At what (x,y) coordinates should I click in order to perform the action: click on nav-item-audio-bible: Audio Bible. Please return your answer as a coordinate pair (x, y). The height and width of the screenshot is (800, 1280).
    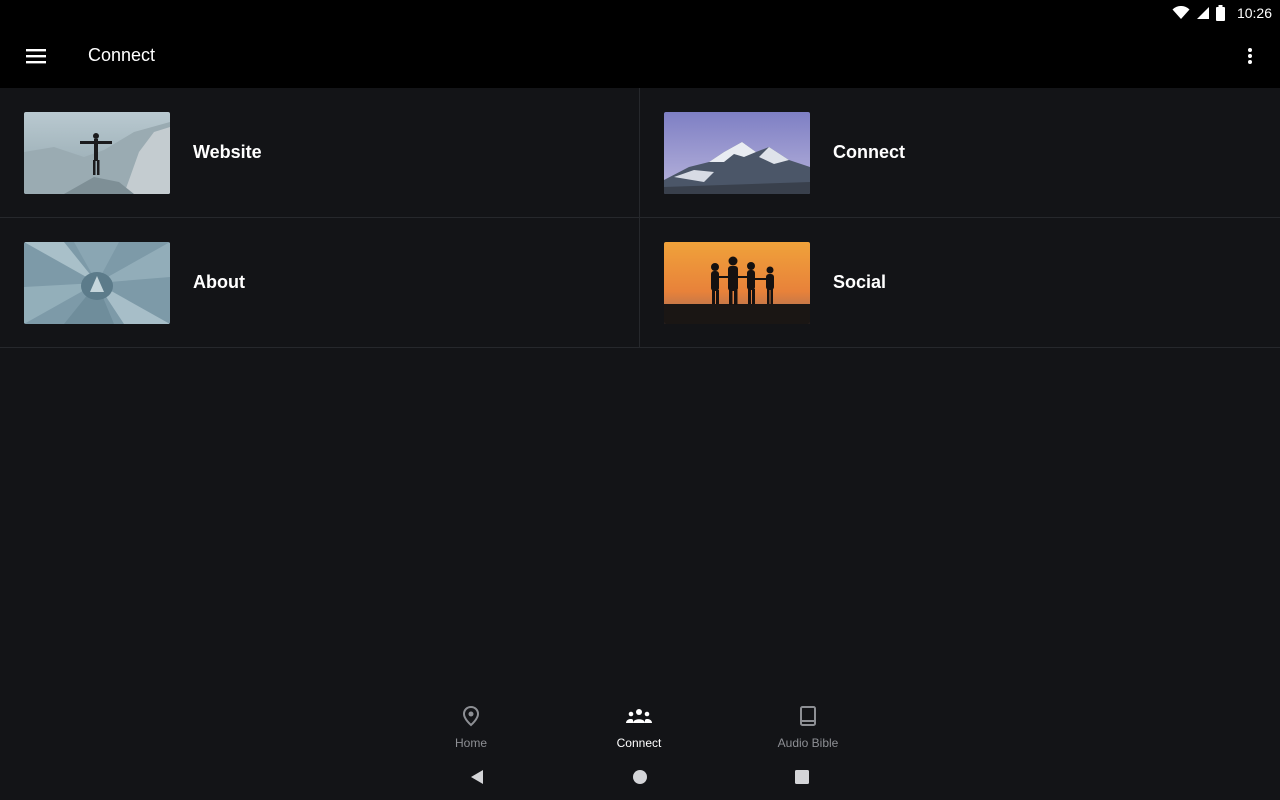
    Looking at the image, I should click on (808, 728).